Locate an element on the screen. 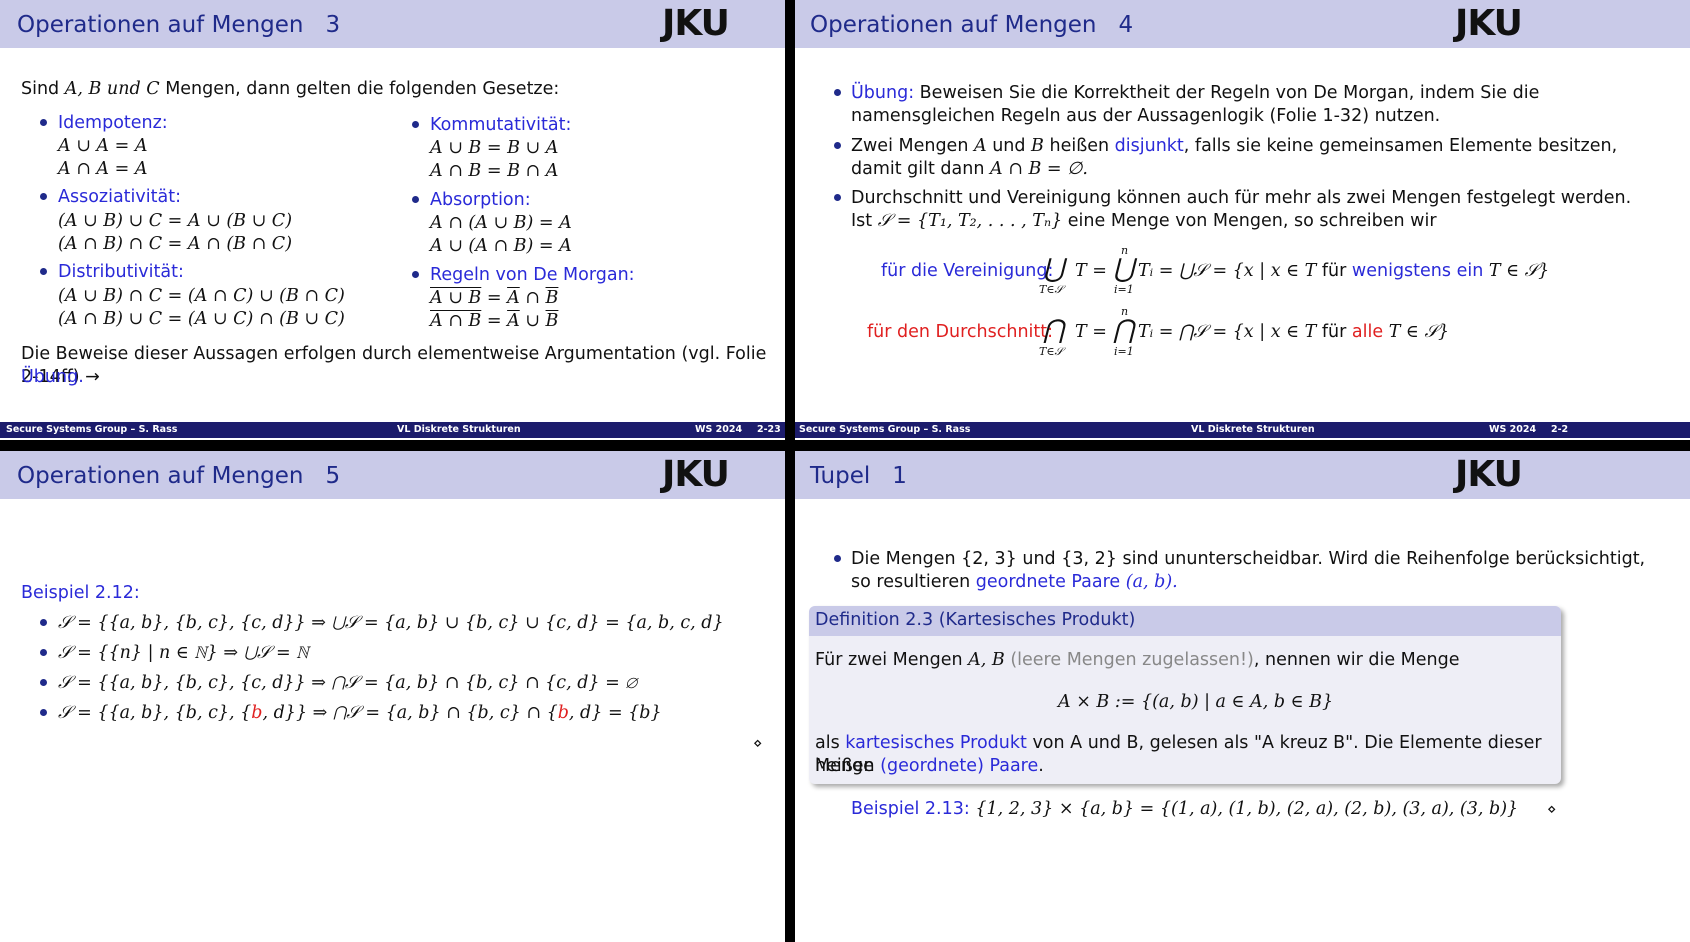 The image size is (1690, 942). durchschnitt-label: für den Durchschnitt: is located at coordinates (960, 332).